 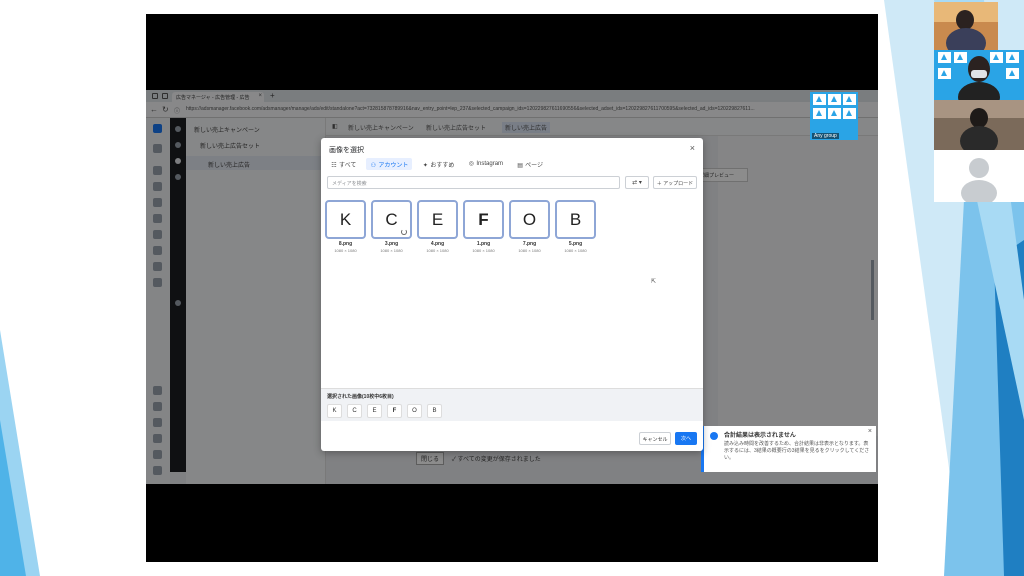 I want to click on selected-chip: C, so click(x=354, y=411).